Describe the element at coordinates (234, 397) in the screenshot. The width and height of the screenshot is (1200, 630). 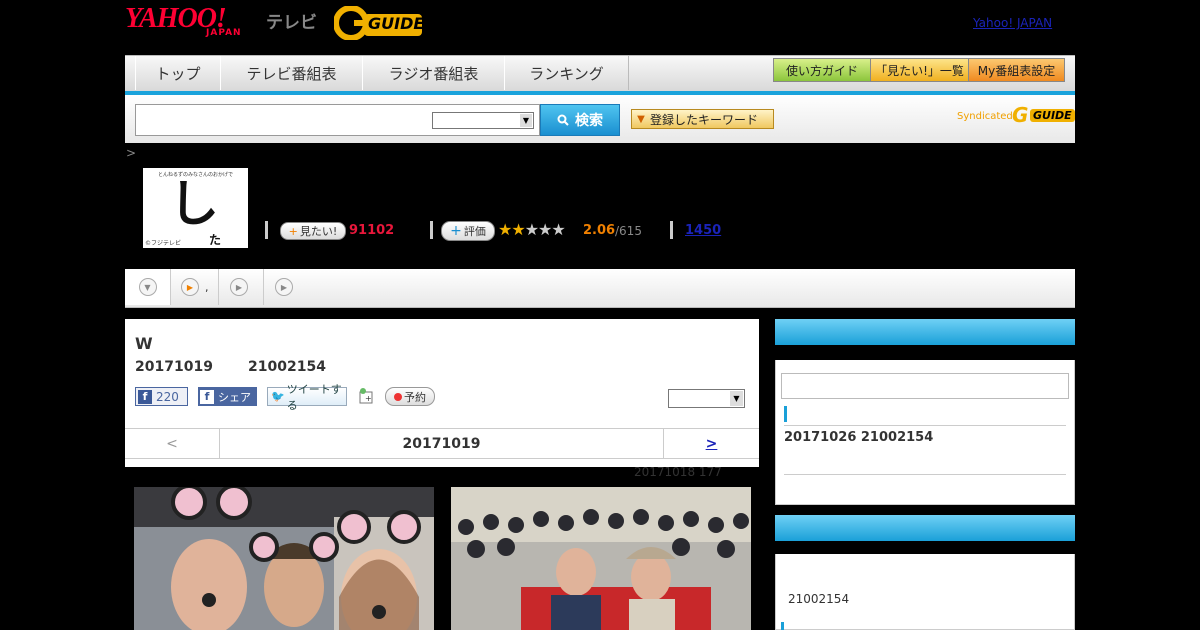
I see `facebook-share-label: シェア` at that location.